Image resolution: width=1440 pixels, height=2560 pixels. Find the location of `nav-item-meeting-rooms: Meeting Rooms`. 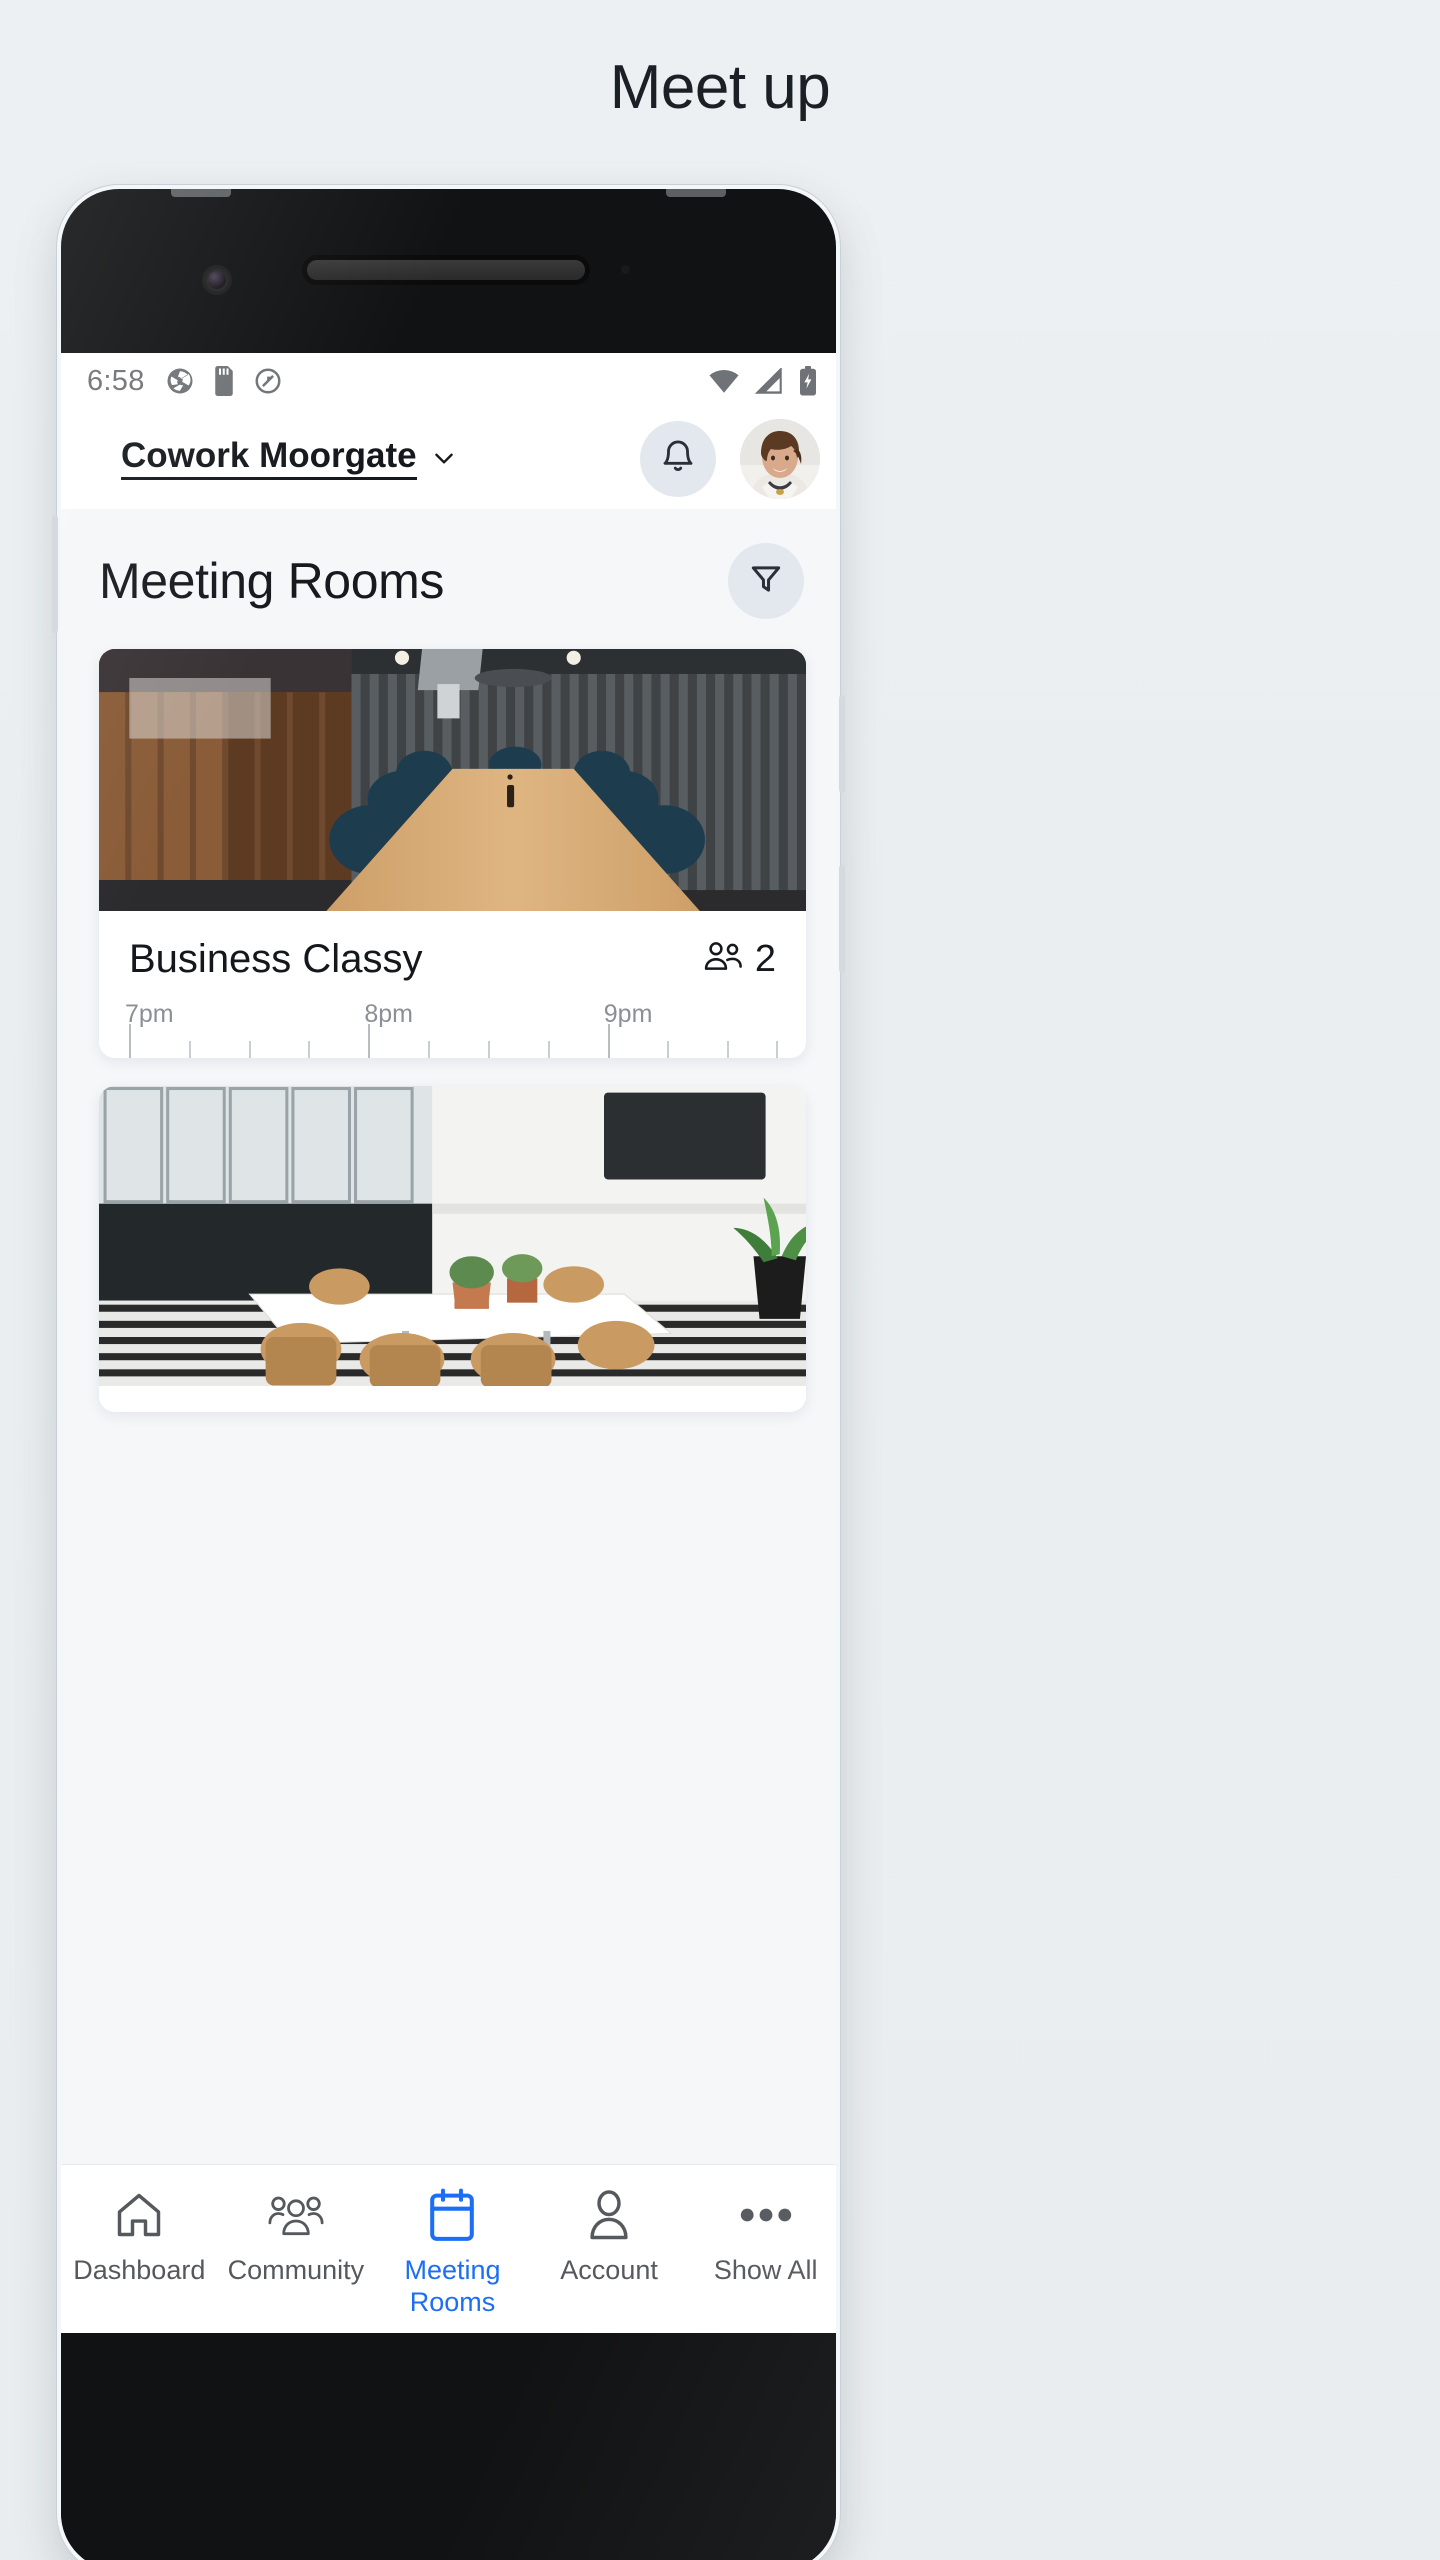

nav-item-meeting-rooms: Meeting Rooms is located at coordinates (452, 2253).